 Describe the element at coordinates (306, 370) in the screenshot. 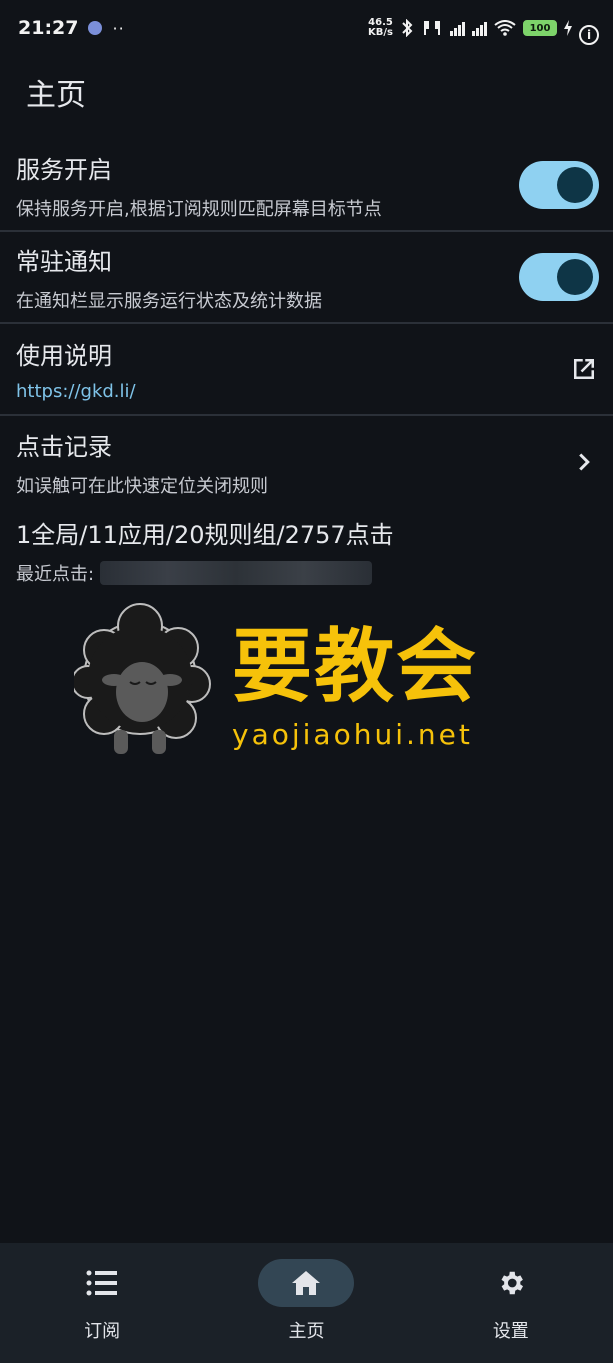

I see `usage-guide-row: 使用说明 https://gkd.li/` at that location.